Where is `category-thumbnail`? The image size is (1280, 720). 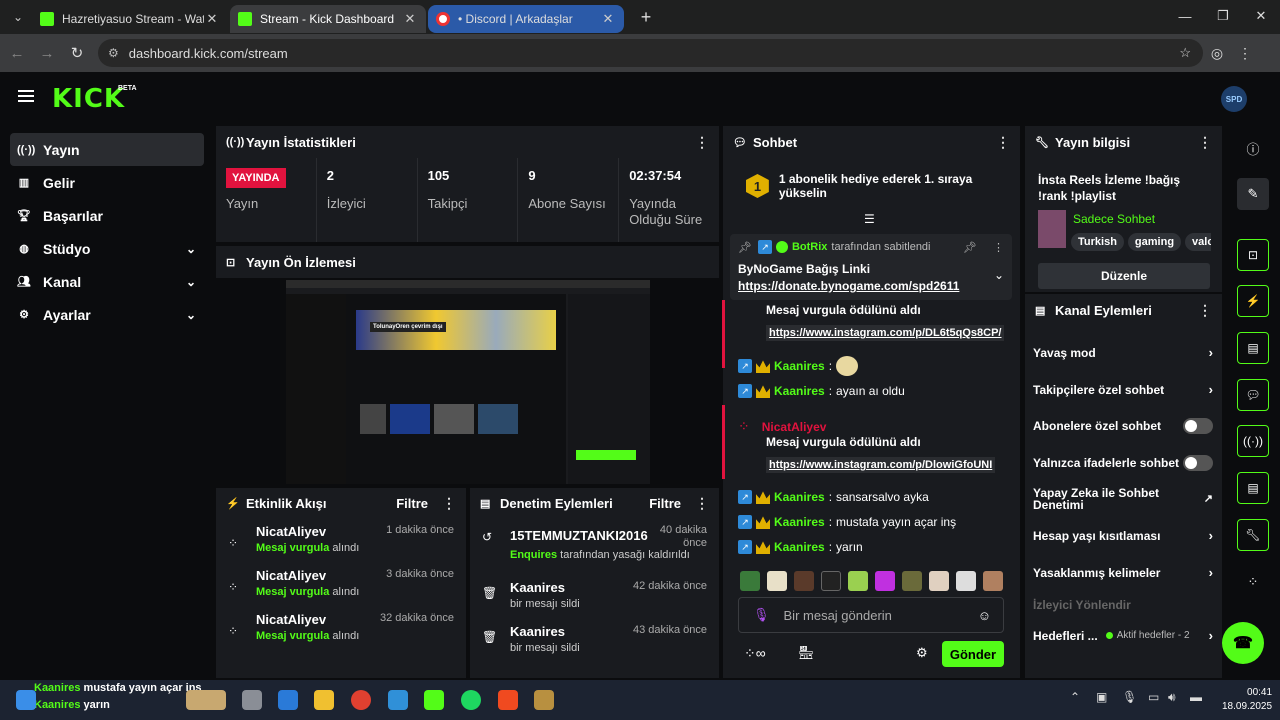 category-thumbnail is located at coordinates (1052, 229).